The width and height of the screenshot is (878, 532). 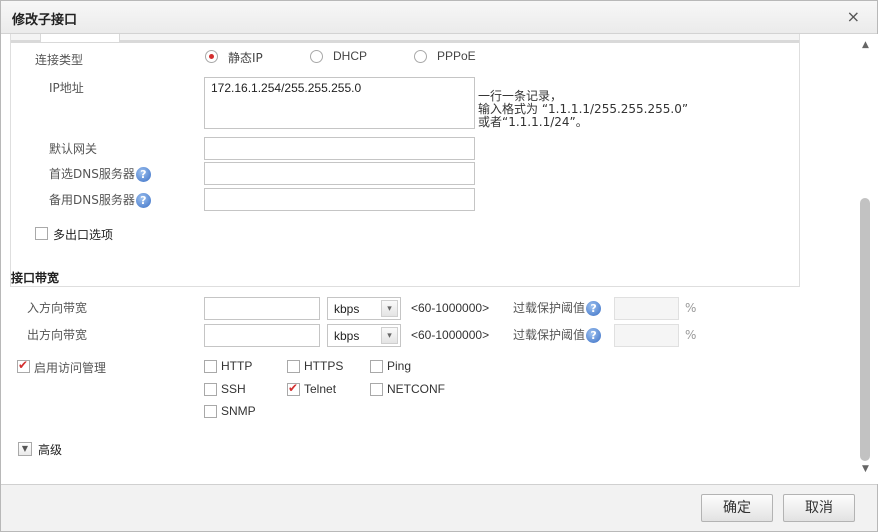 I want to click on ok-button: 确定, so click(x=737, y=508).